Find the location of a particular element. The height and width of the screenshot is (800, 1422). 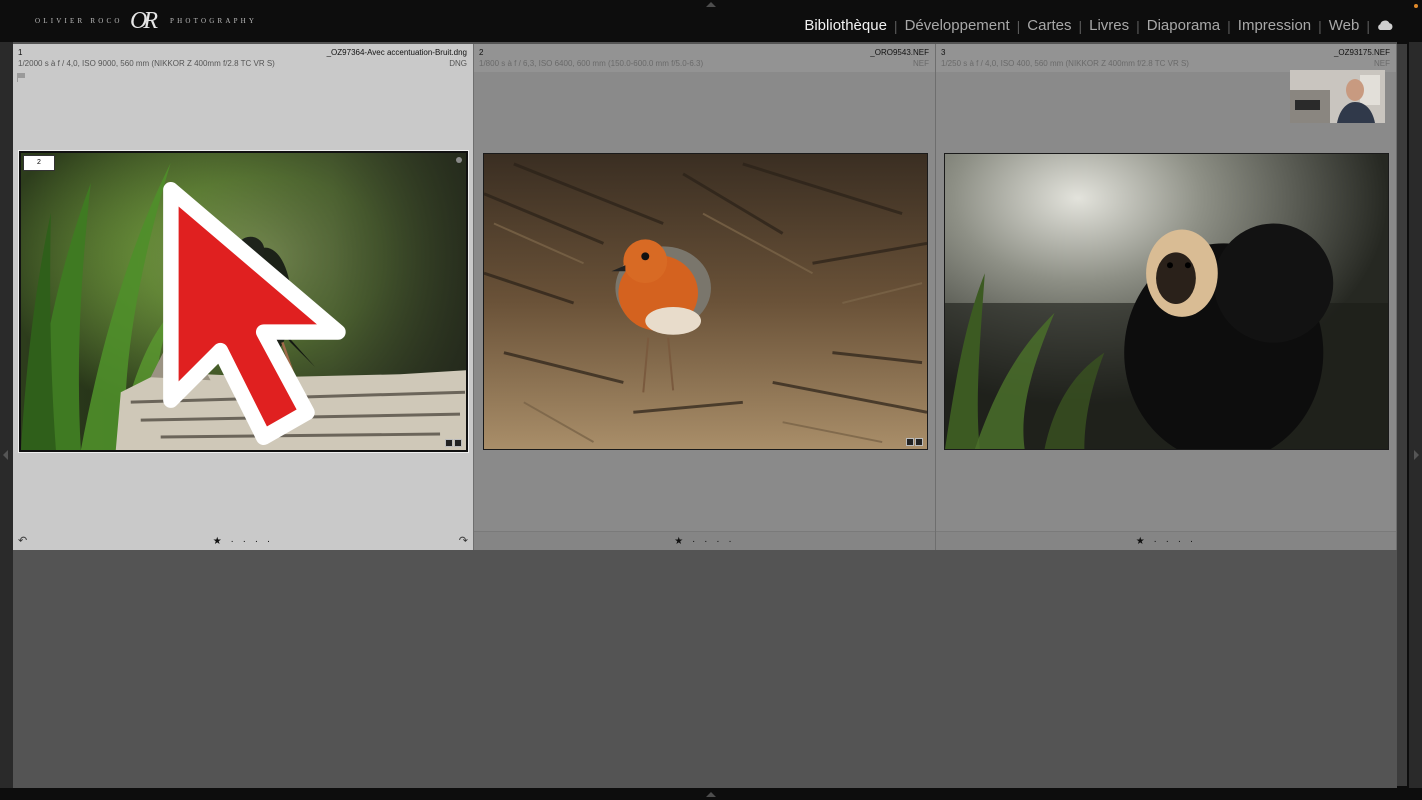

brand-logo: OLIVIER ROCO OR PHOTOGRAPHY is located at coordinates (160, 22).